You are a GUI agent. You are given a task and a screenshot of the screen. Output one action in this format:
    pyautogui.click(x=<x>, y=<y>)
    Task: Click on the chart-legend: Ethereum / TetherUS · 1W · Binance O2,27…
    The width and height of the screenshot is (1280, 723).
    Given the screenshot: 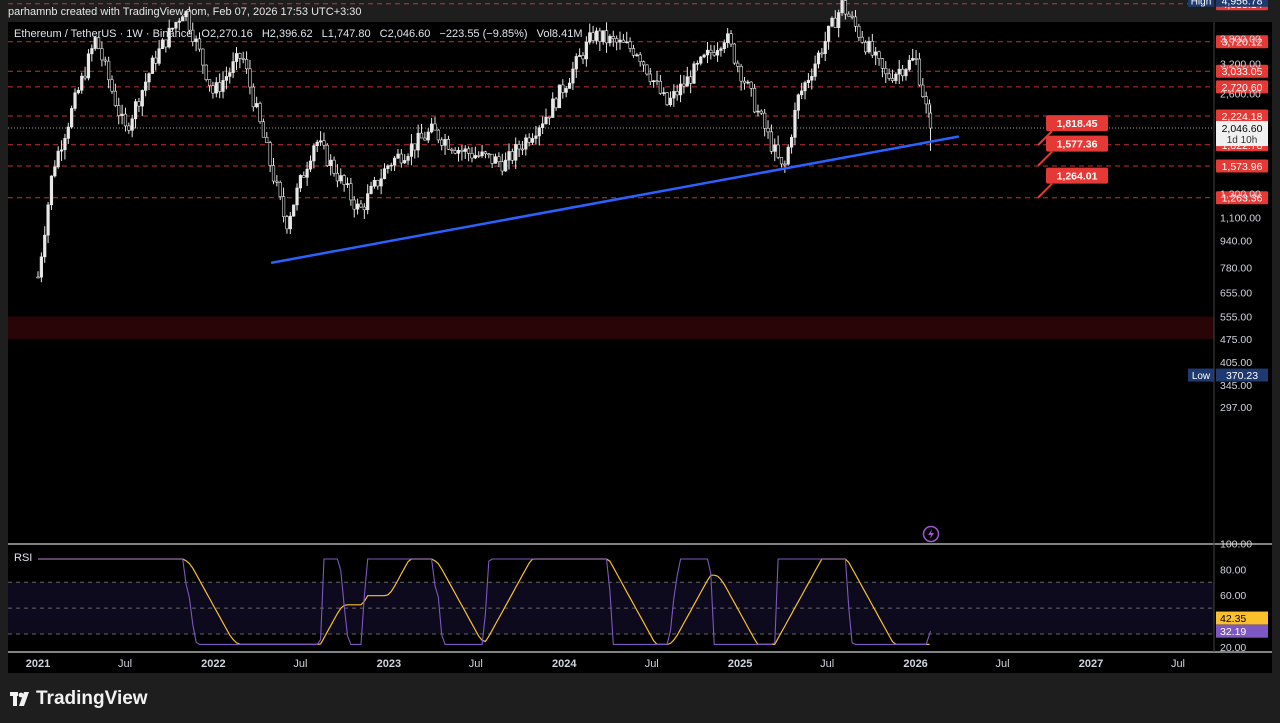 What is the action you would take?
    pyautogui.click(x=301, y=34)
    